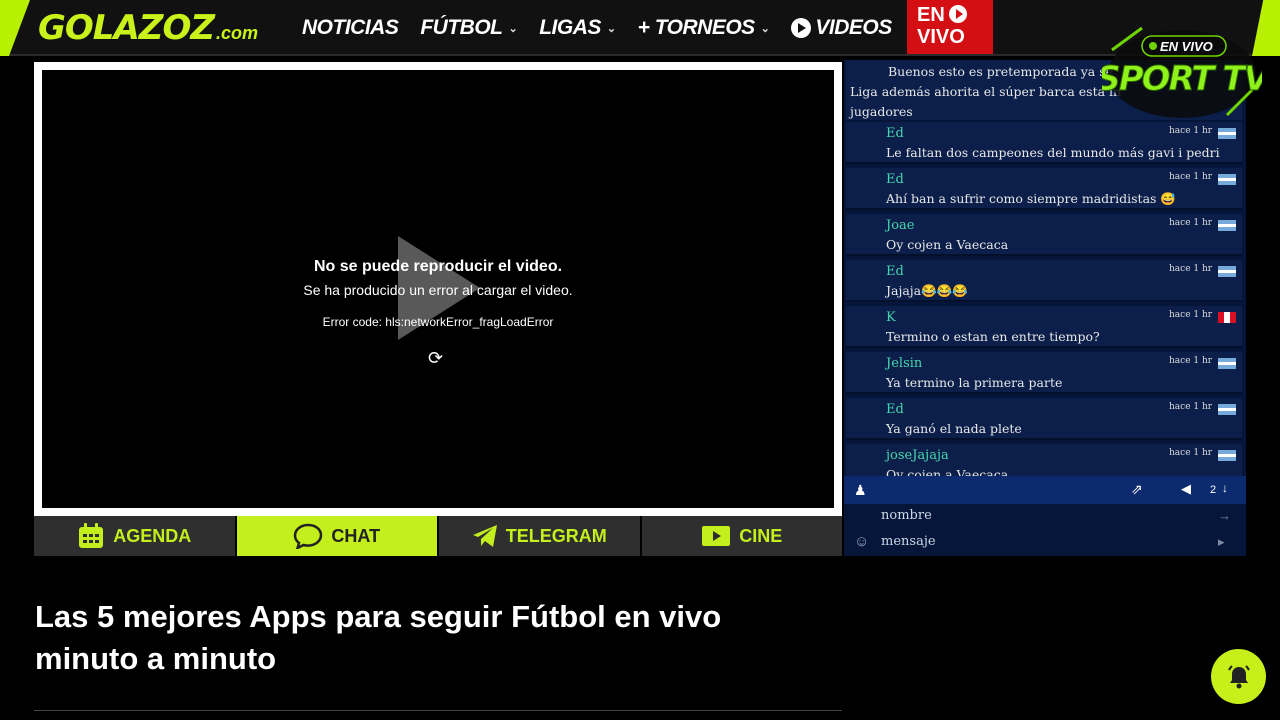 The height and width of the screenshot is (720, 1280). I want to click on player-error-title: No se puede reproducir el video., so click(438, 266).